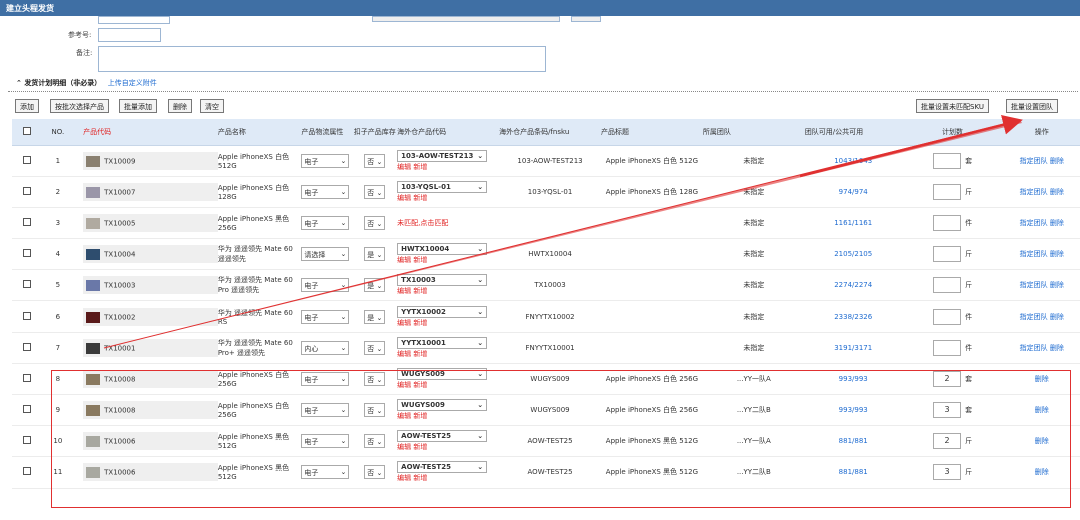 The image size is (1080, 520). I want to click on stock-value: 否, so click(371, 348).